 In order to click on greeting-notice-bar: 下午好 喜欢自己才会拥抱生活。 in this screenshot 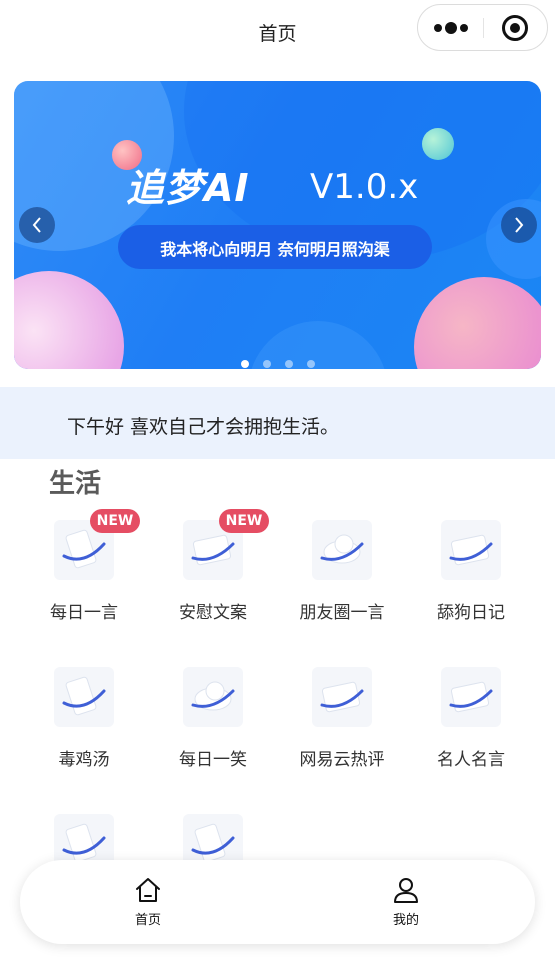, I will do `click(277, 423)`.